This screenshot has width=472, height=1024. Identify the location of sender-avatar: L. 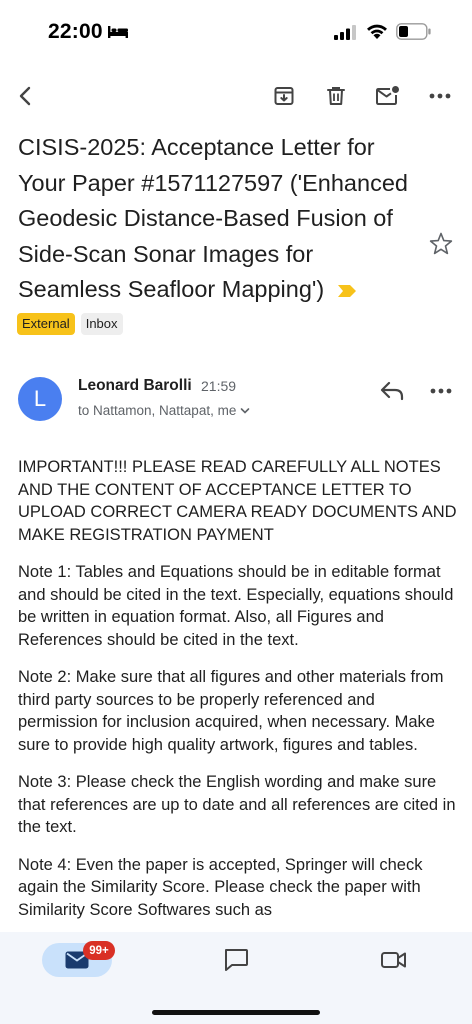
(40, 399).